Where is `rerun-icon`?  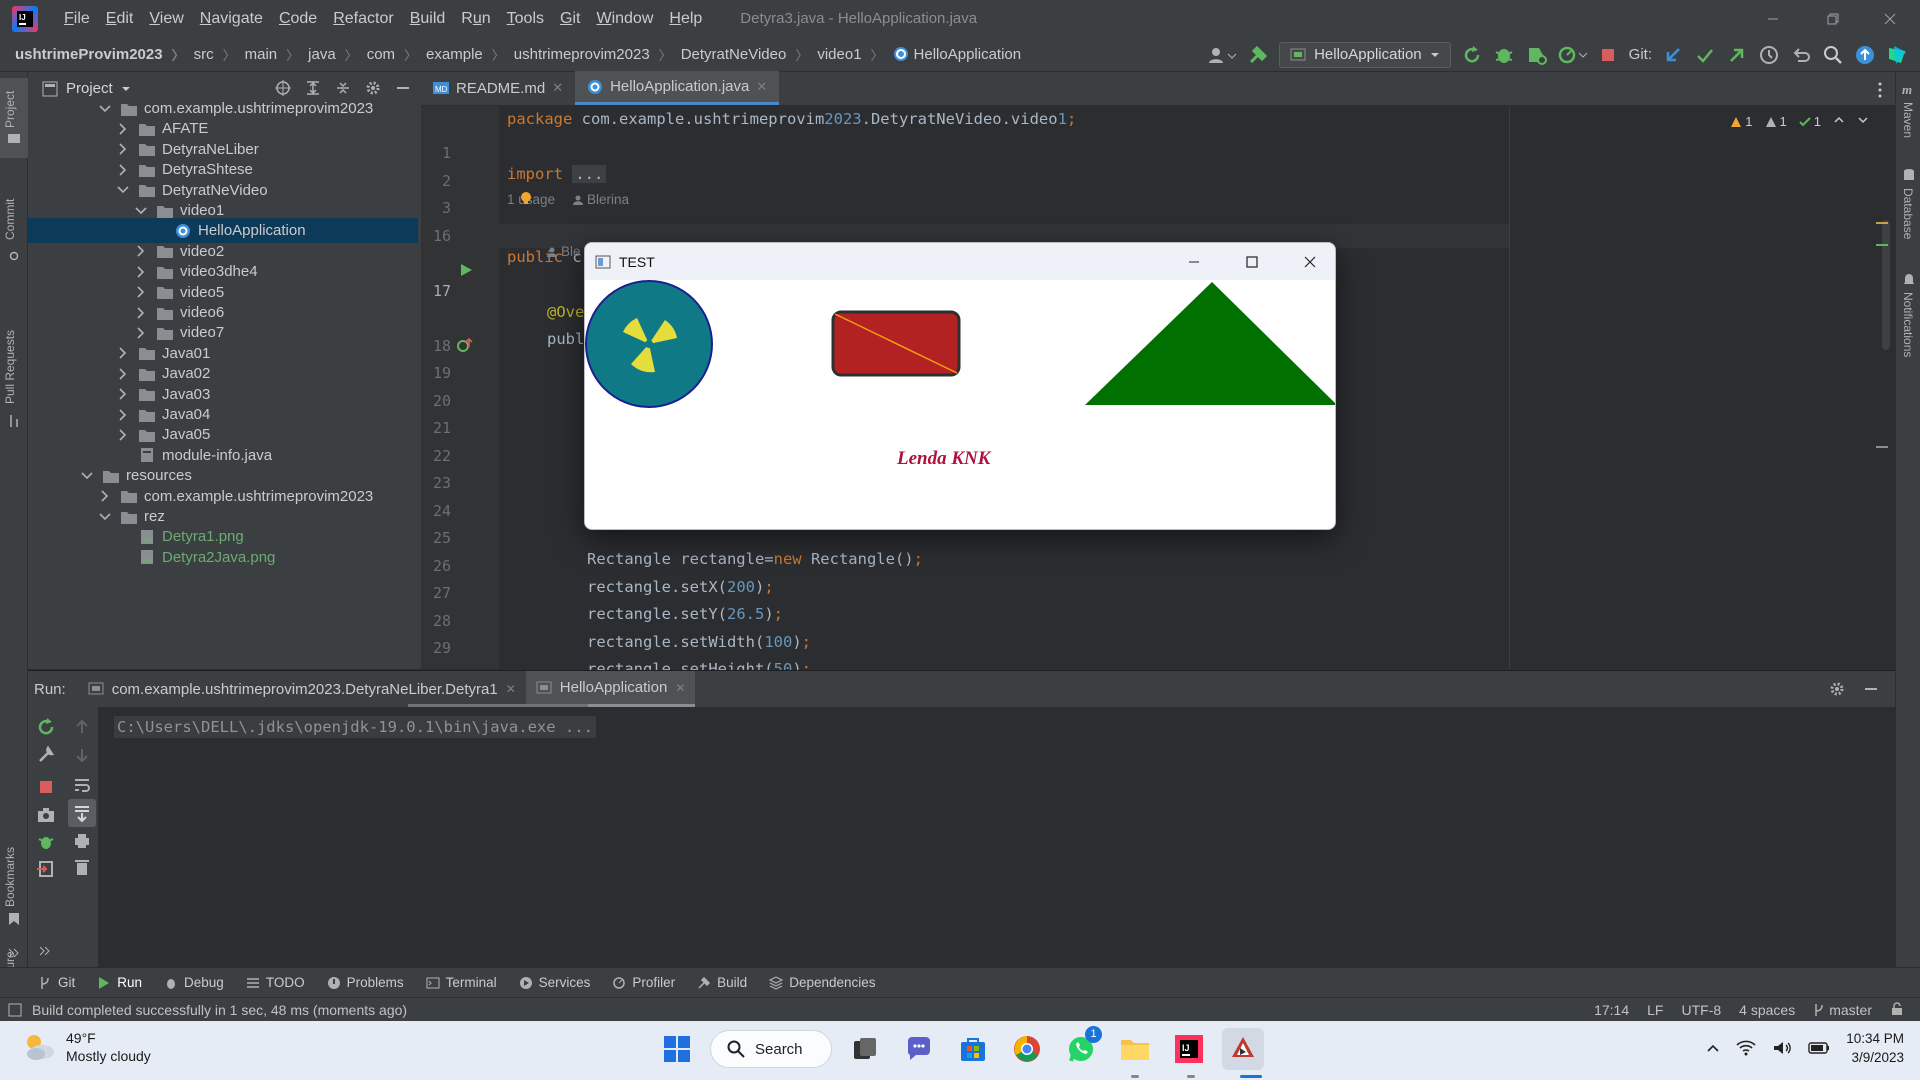
rerun-icon is located at coordinates (1472, 55).